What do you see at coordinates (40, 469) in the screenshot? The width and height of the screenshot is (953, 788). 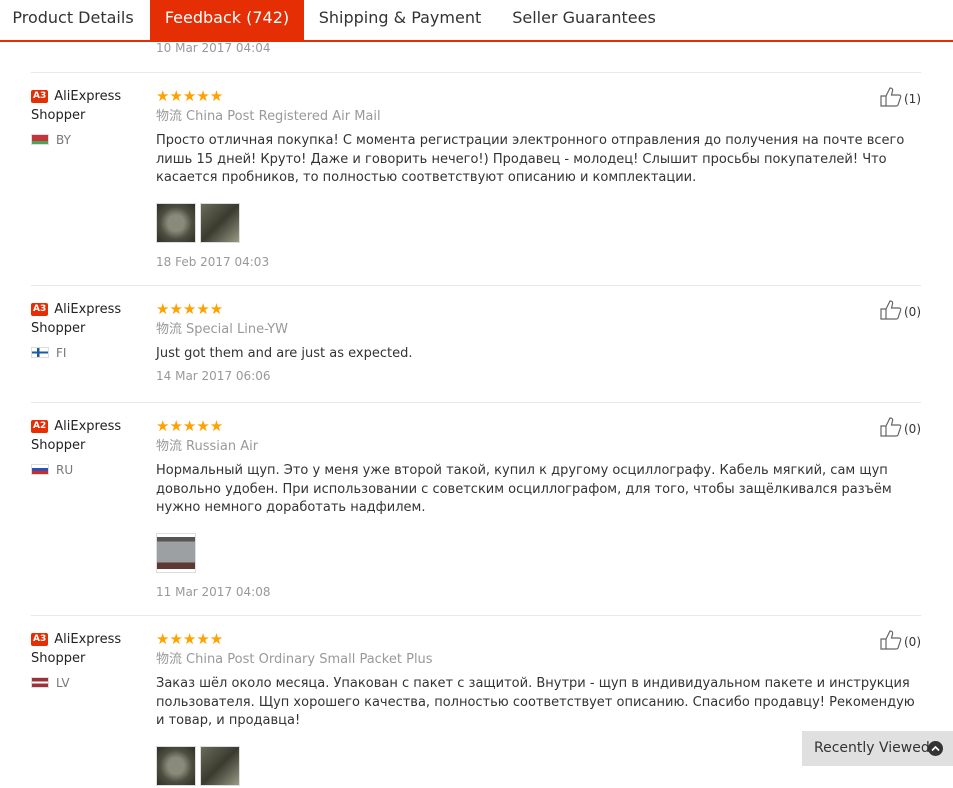 I see `flag-ru-icon` at bounding box center [40, 469].